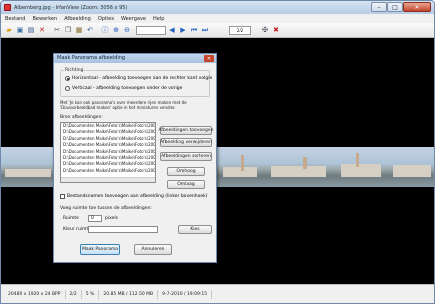  What do you see at coordinates (379, 7) in the screenshot?
I see `minimize-button: –` at bounding box center [379, 7].